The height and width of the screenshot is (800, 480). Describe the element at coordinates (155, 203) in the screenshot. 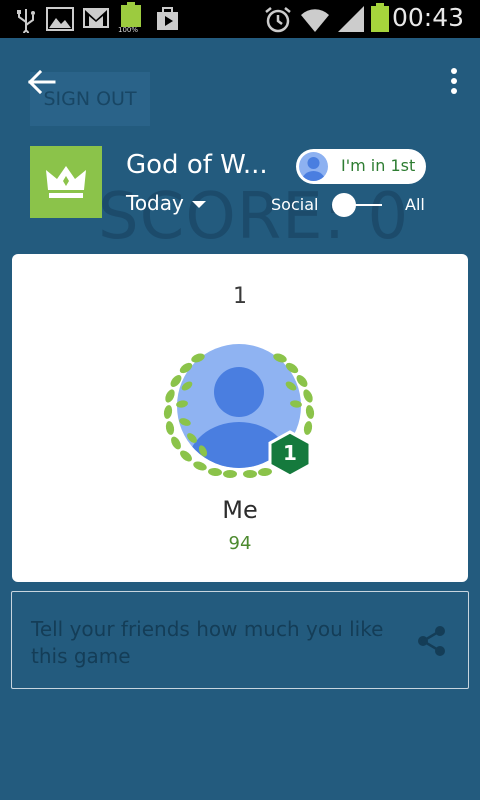

I see `time-filter-value: Today` at that location.